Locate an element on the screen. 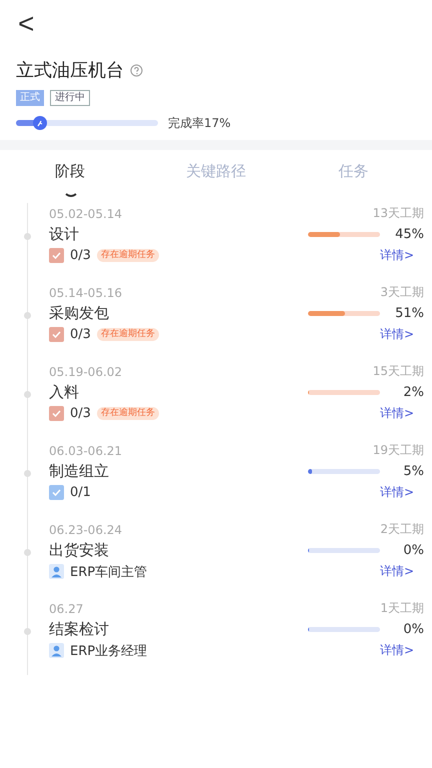 The image size is (432, 768). stage-dates: 05.19-06.02 is located at coordinates (85, 371).